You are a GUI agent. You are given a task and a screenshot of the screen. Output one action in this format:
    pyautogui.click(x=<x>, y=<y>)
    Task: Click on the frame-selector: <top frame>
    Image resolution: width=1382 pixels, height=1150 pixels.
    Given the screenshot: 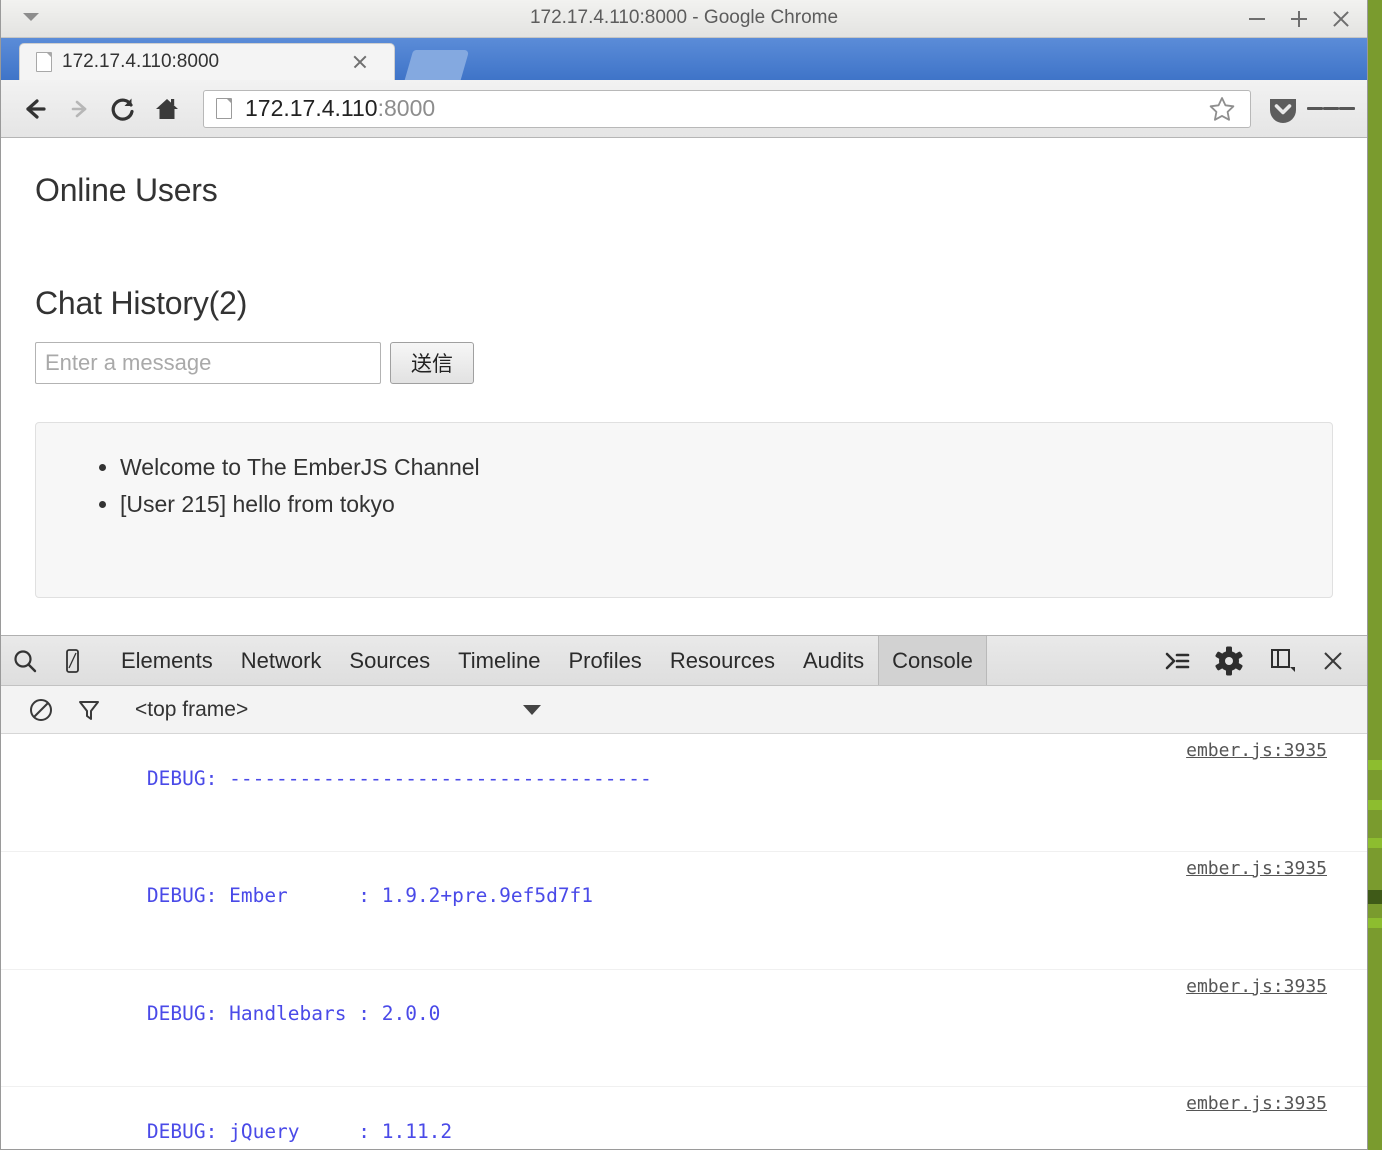 What is the action you would take?
    pyautogui.click(x=338, y=709)
    